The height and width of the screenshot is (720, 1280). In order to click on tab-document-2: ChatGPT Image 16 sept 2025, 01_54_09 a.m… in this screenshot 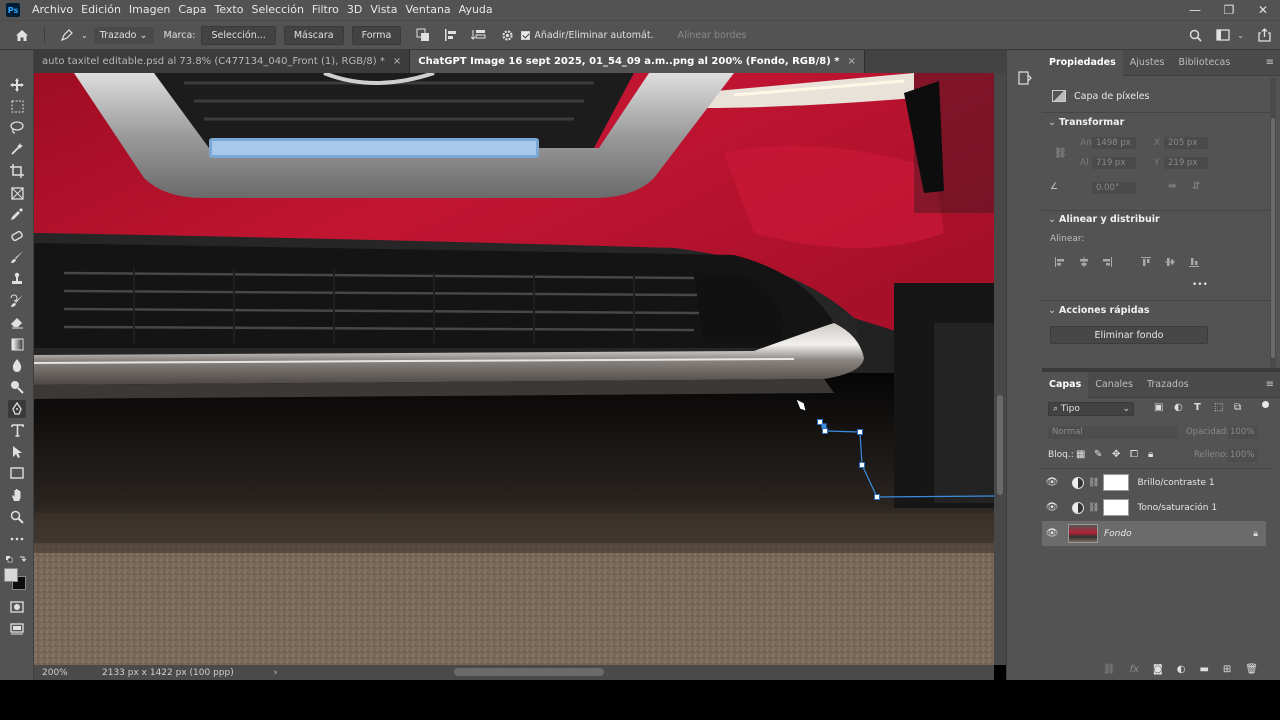, I will do `click(637, 61)`.